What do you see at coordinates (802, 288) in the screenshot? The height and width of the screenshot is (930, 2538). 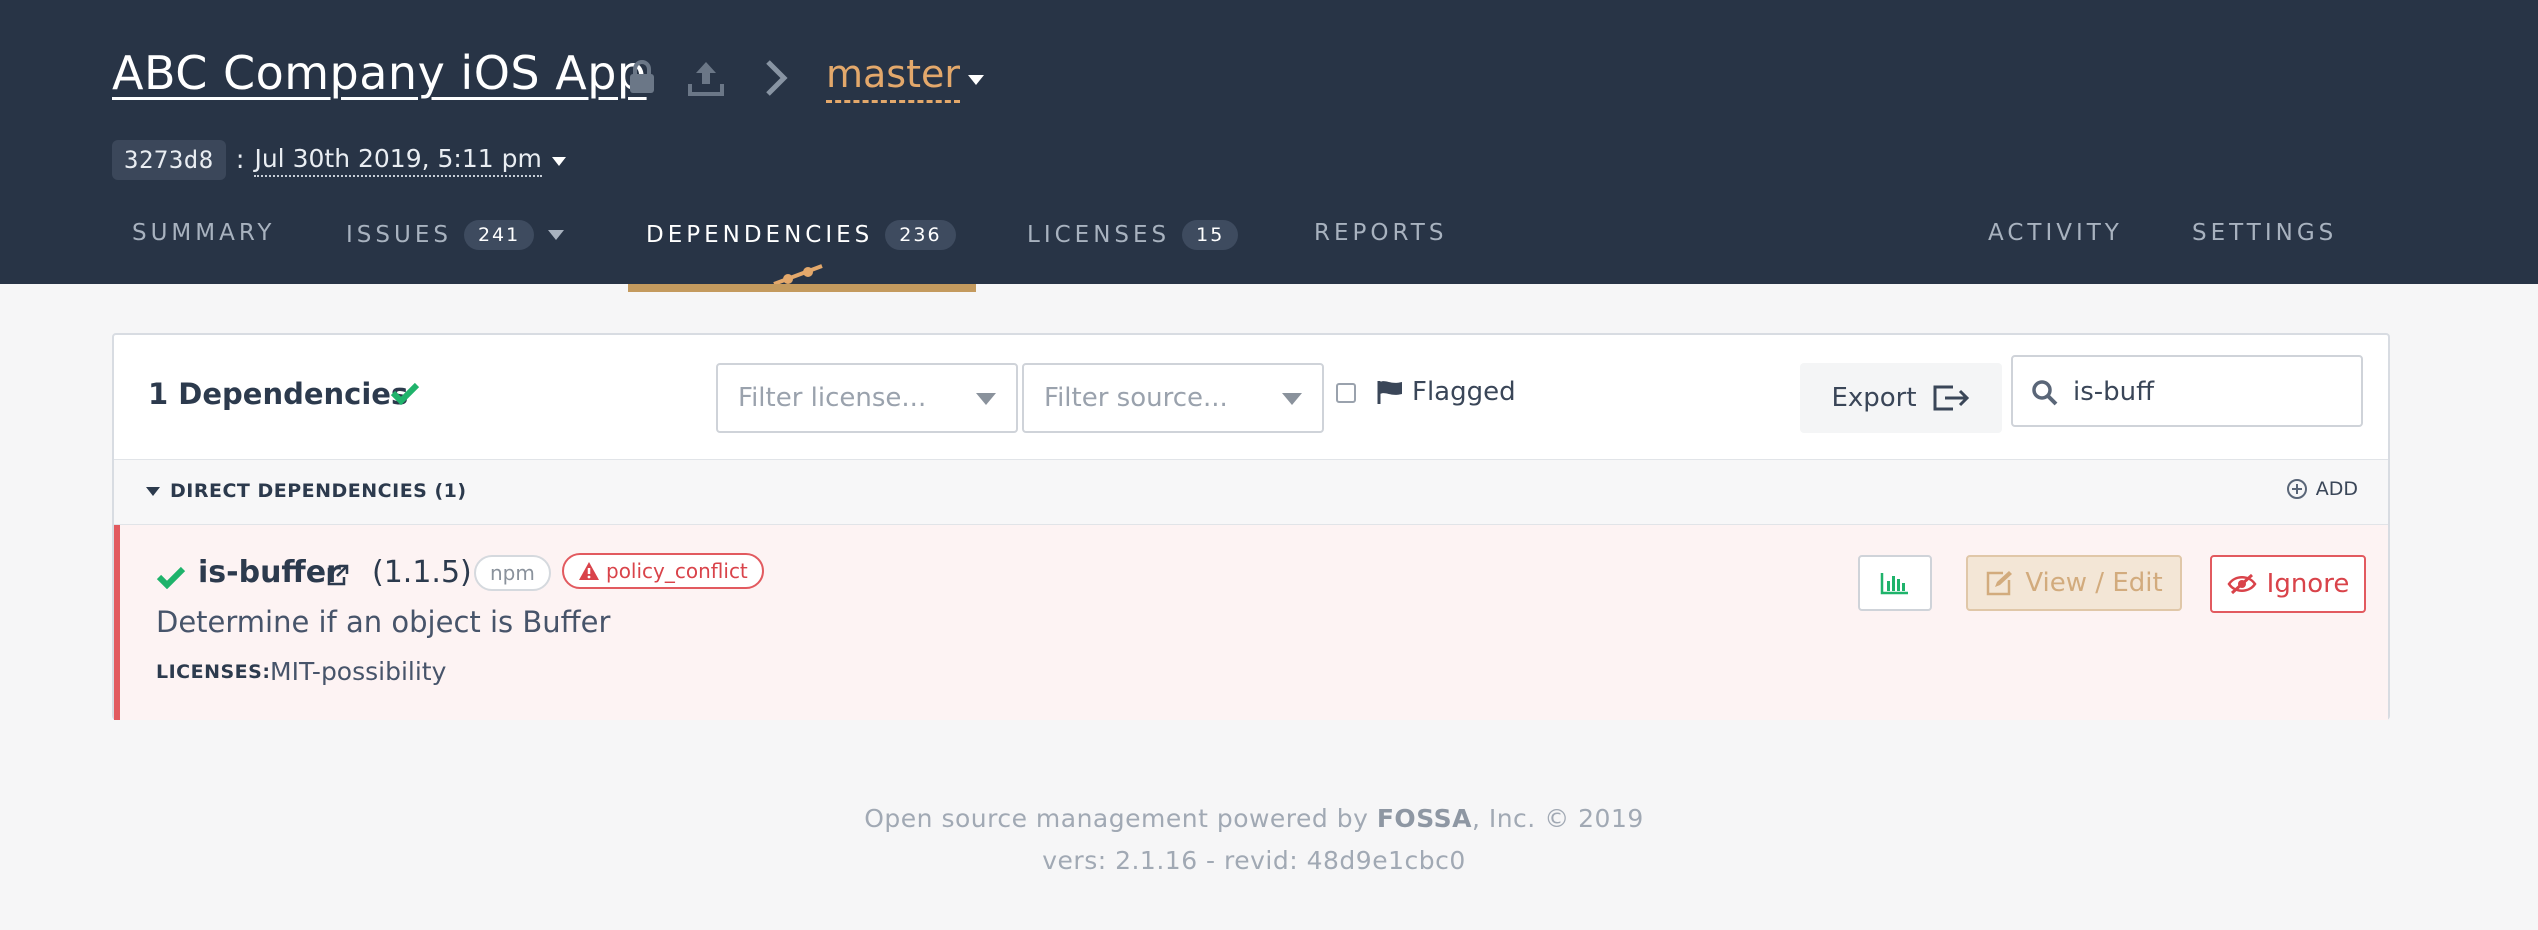 I see `active-tab-indicator` at bounding box center [802, 288].